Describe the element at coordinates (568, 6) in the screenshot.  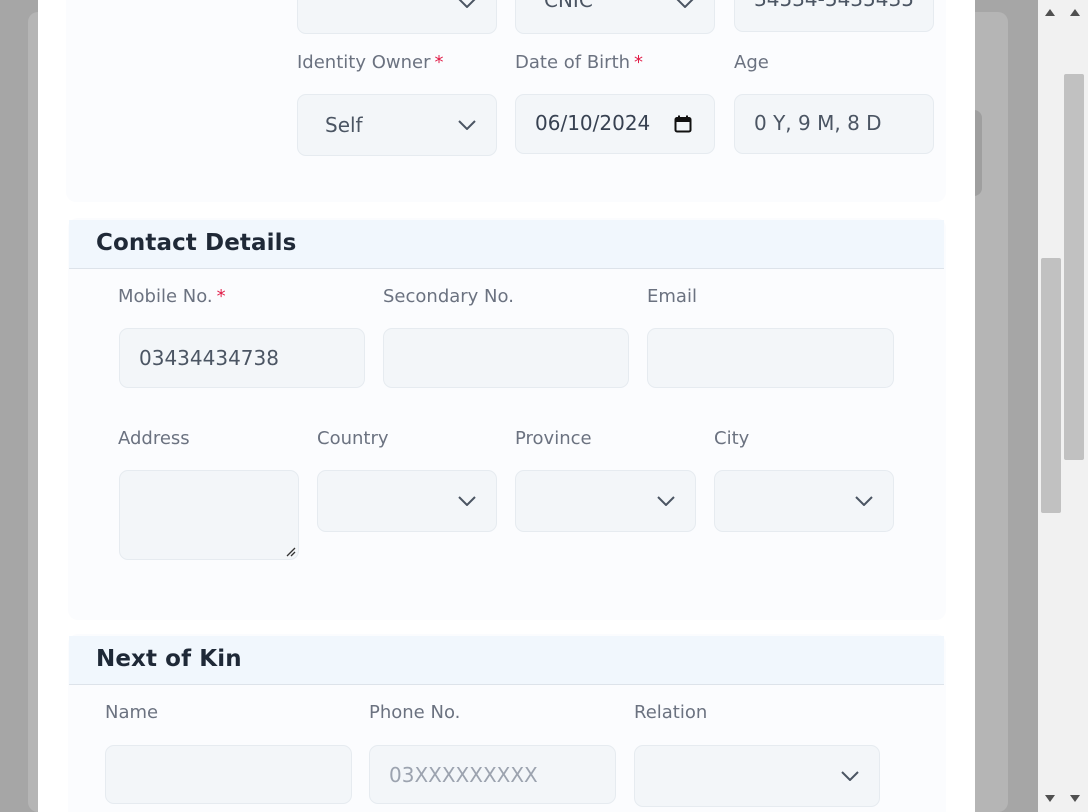
I see `id-type-value: CNIC` at that location.